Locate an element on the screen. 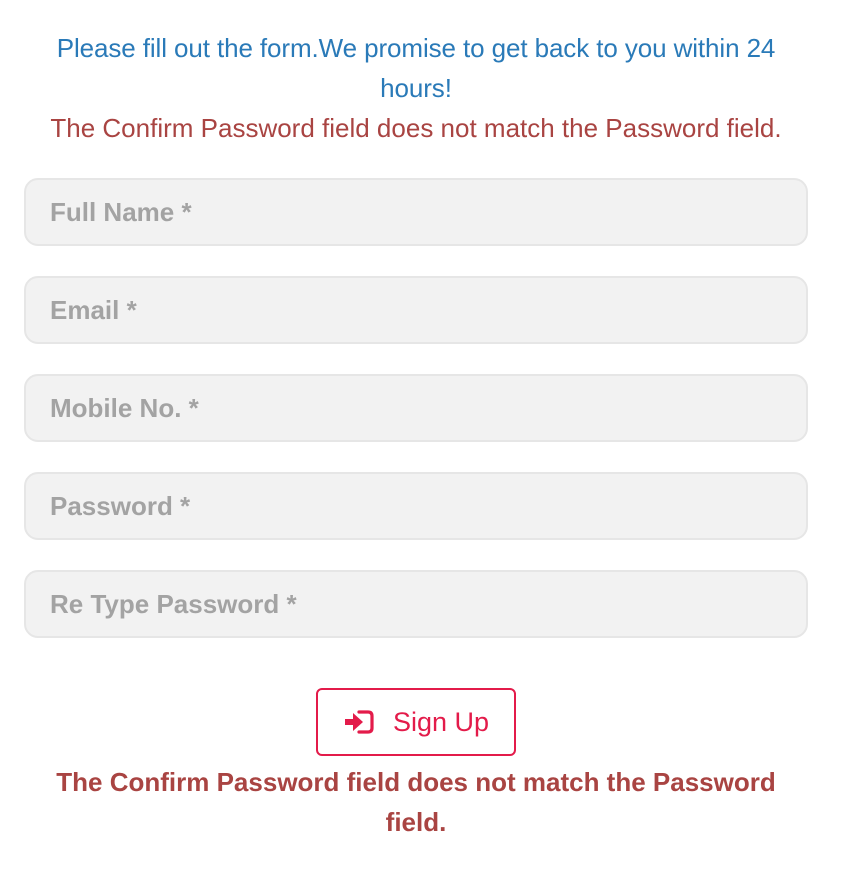  full-name-input is located at coordinates (416, 212).